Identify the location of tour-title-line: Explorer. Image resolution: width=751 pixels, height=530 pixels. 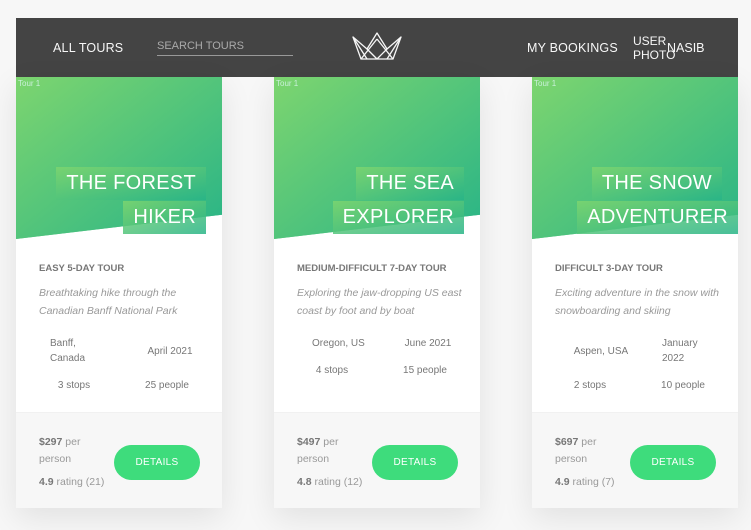
(398, 217).